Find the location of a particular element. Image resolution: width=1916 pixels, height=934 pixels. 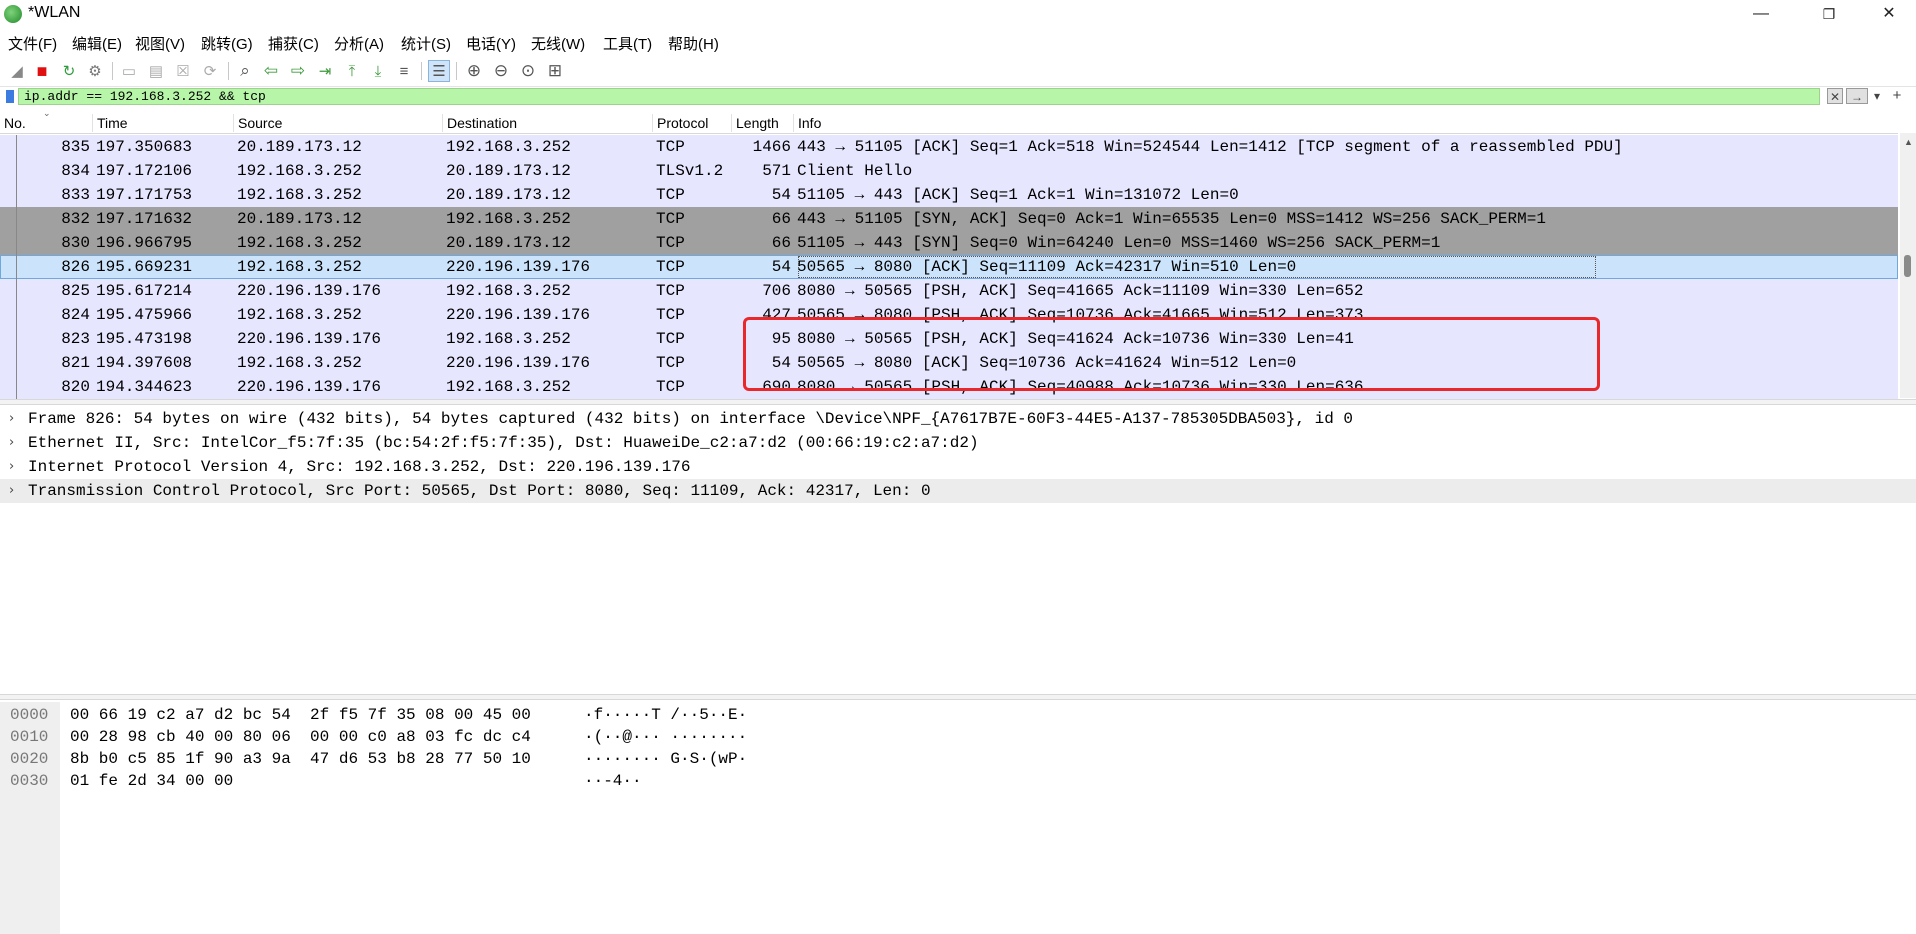

column-header-destination: Destination is located at coordinates (546, 123).